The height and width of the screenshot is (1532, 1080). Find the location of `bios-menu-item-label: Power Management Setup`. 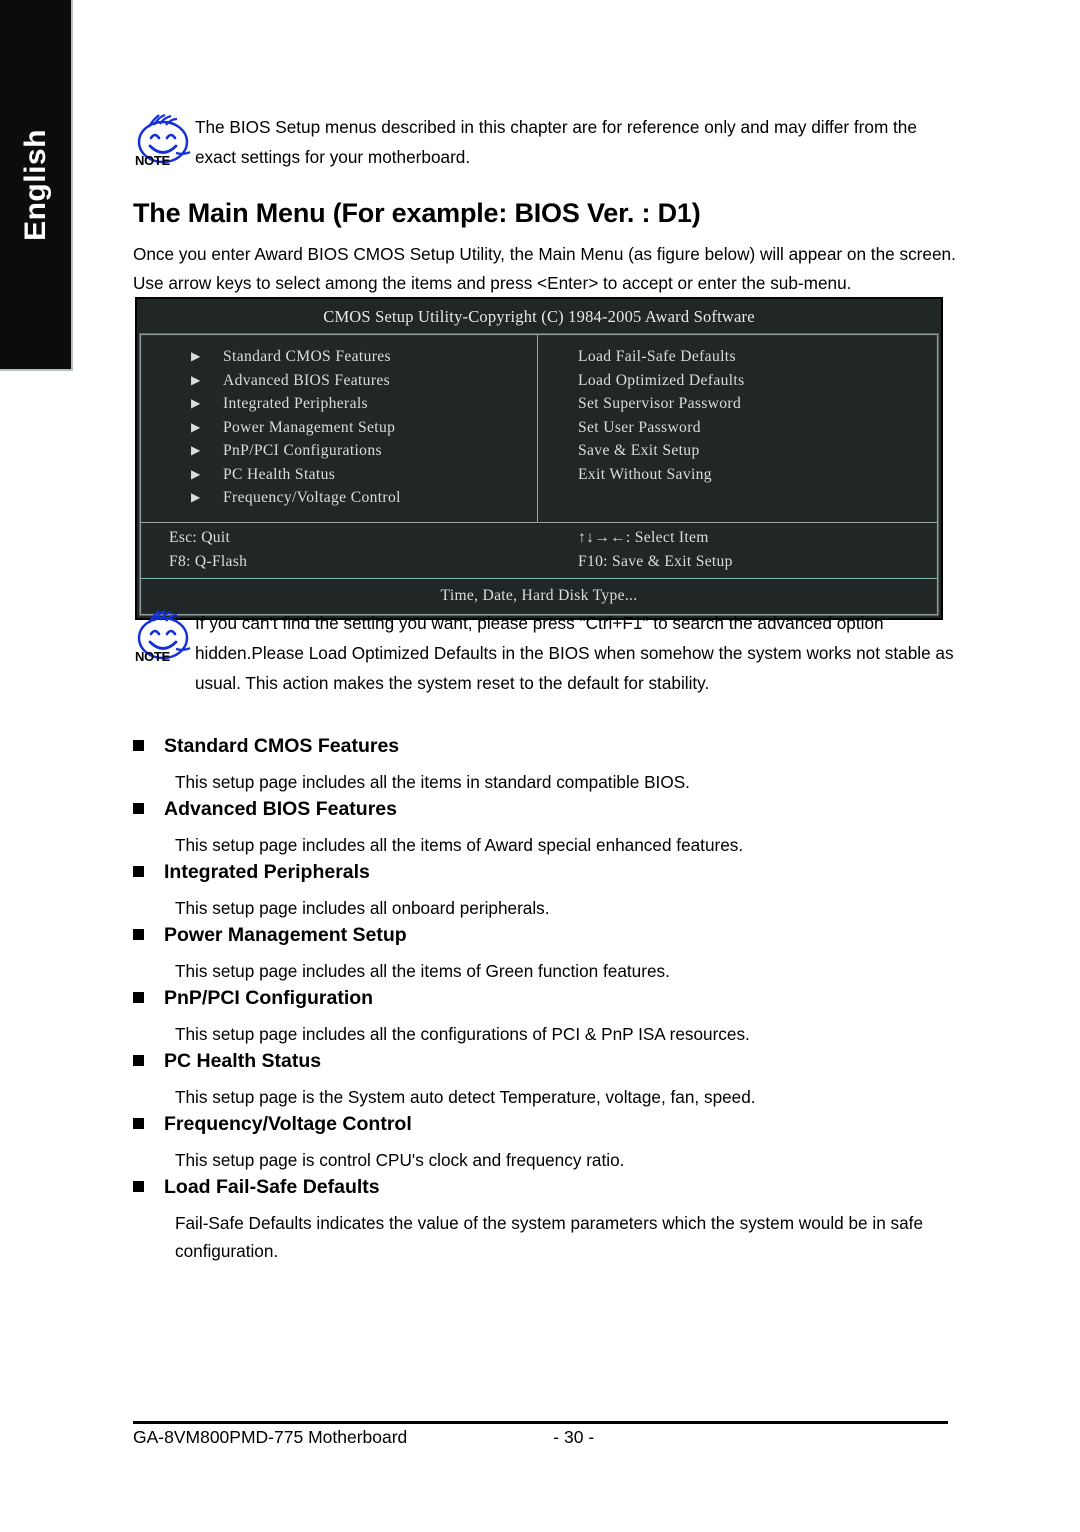

bios-menu-item-label: Power Management Setup is located at coordinates (309, 427).